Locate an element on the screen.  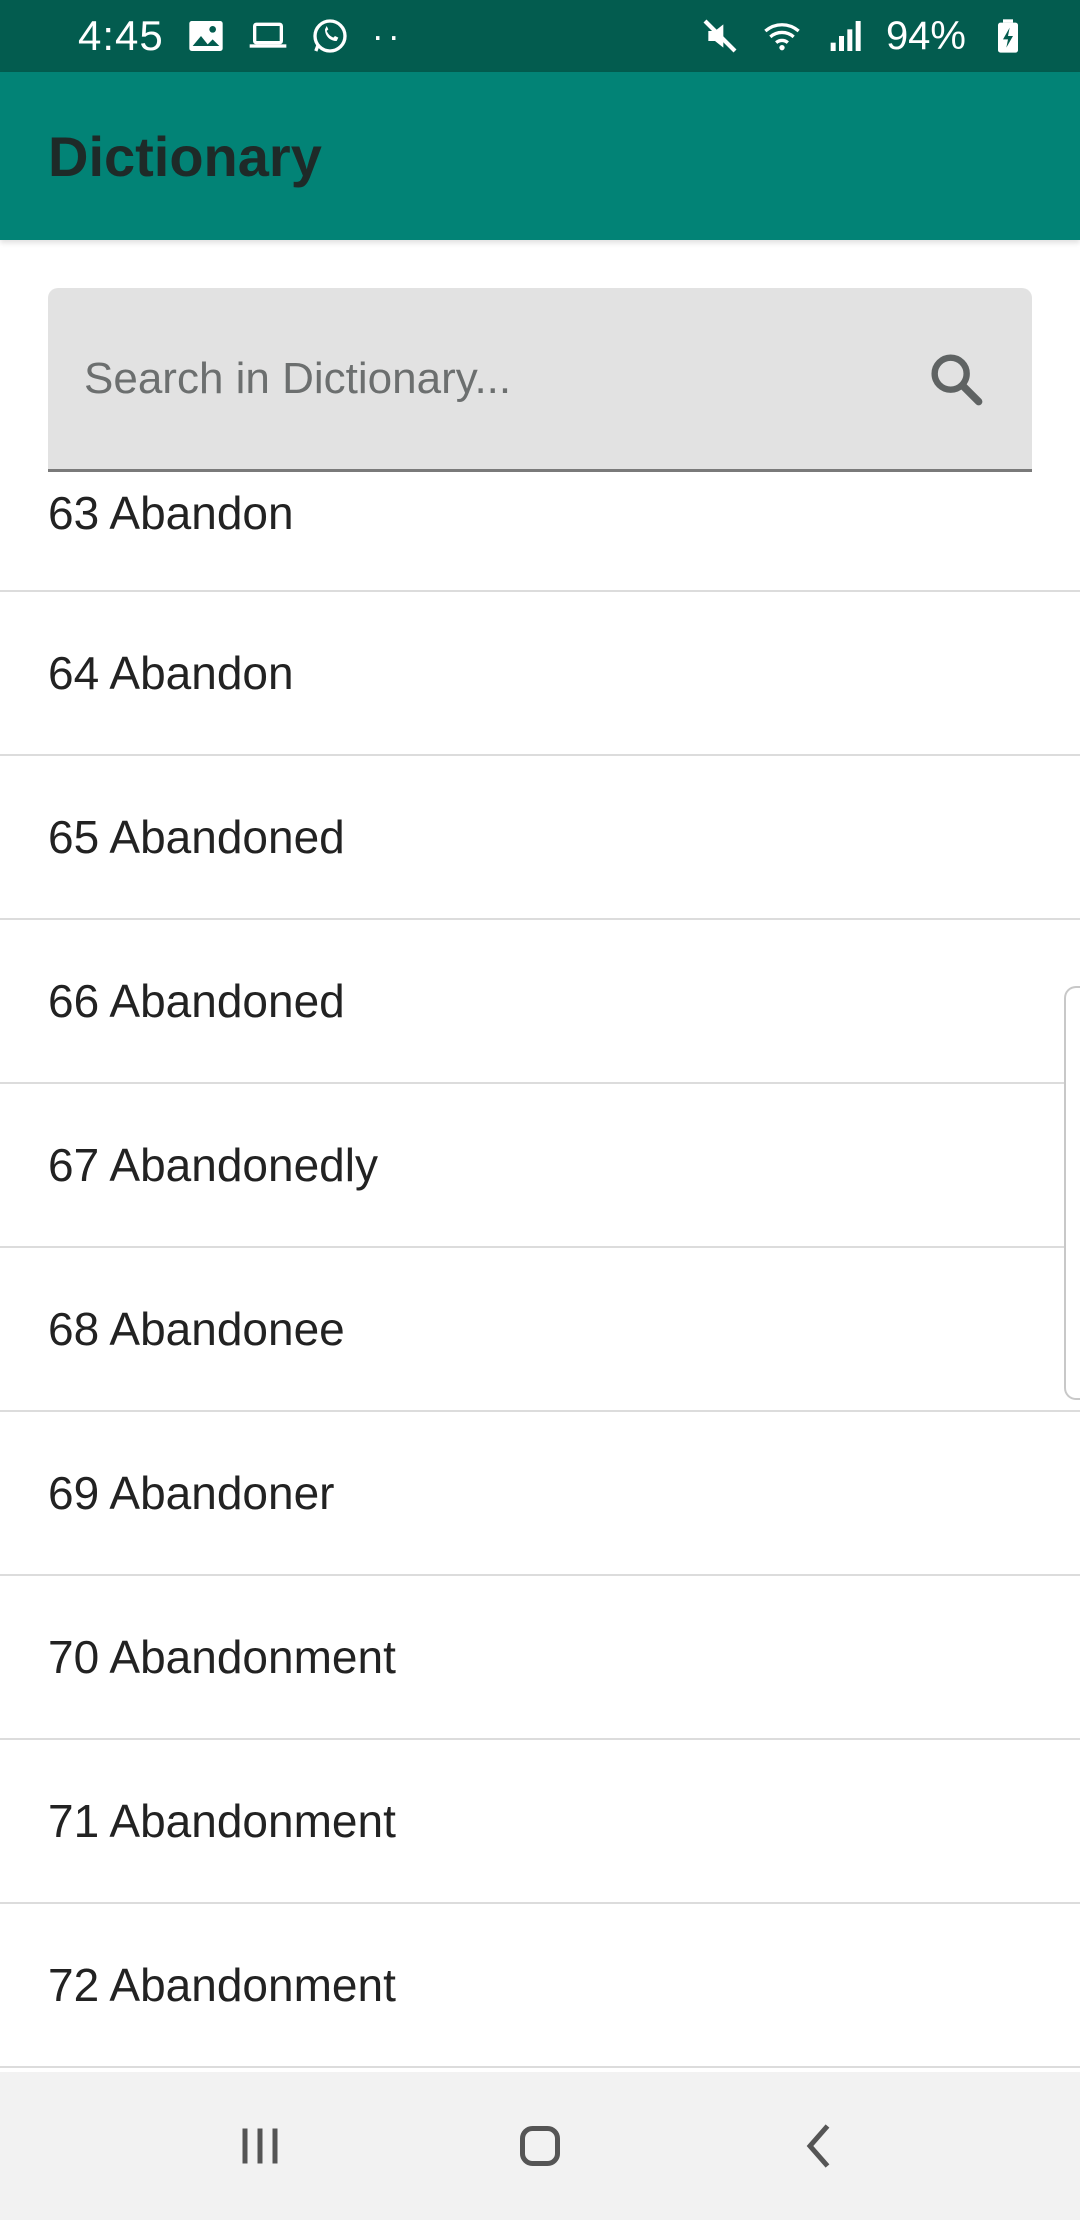
whatsapp-icon is located at coordinates (330, 36).